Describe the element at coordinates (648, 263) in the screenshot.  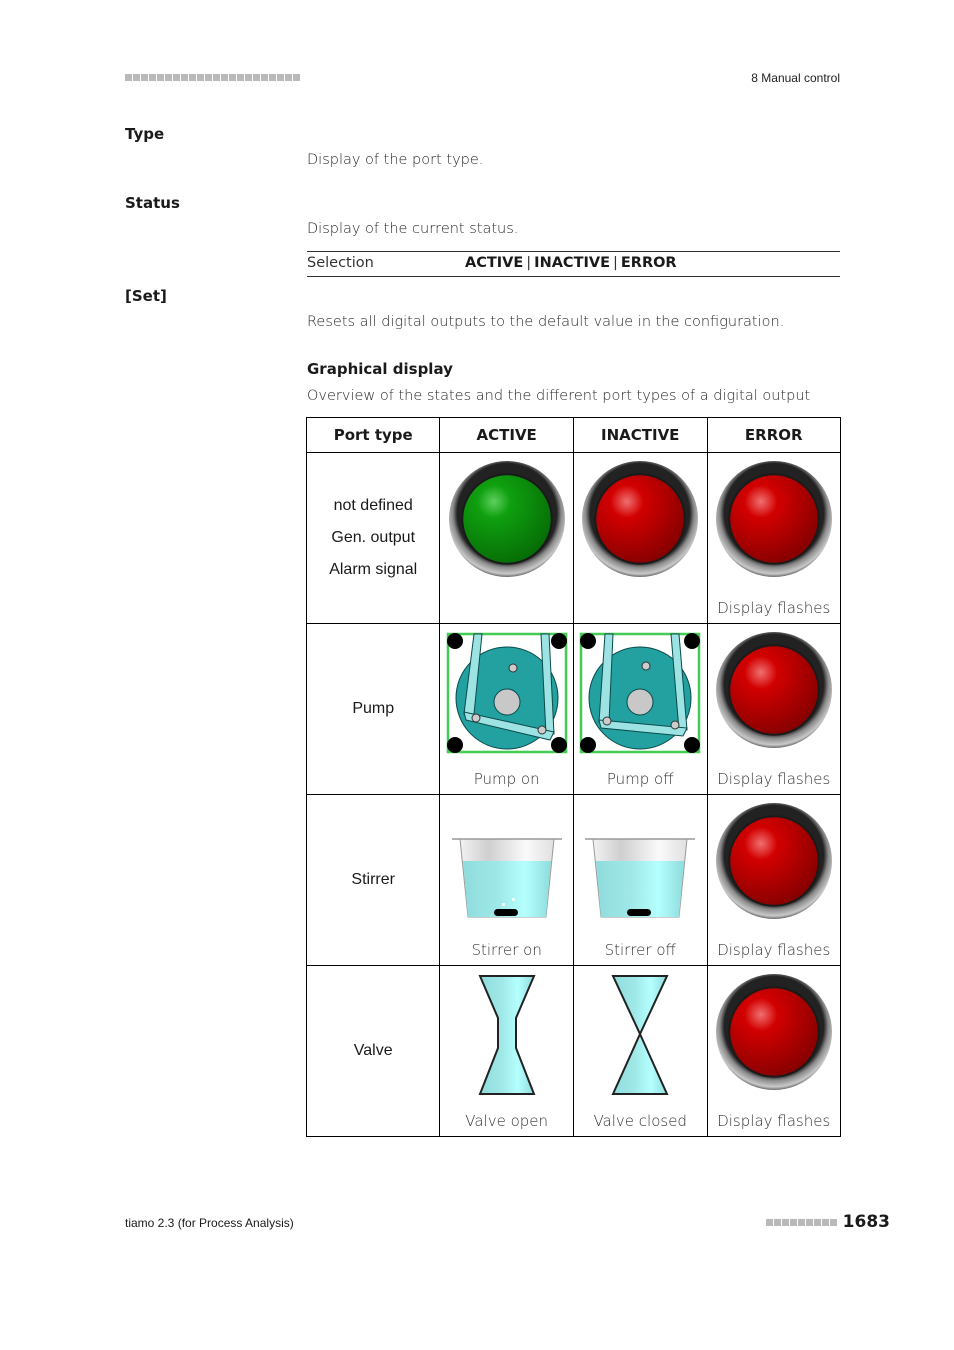
I see `option-error: ERROR` at that location.